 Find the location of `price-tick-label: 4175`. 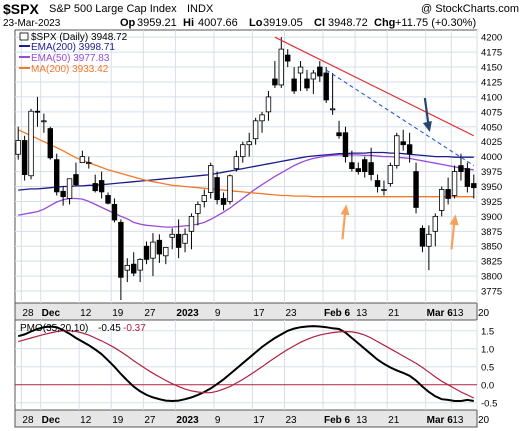

price-tick-label: 4175 is located at coordinates (491, 53).